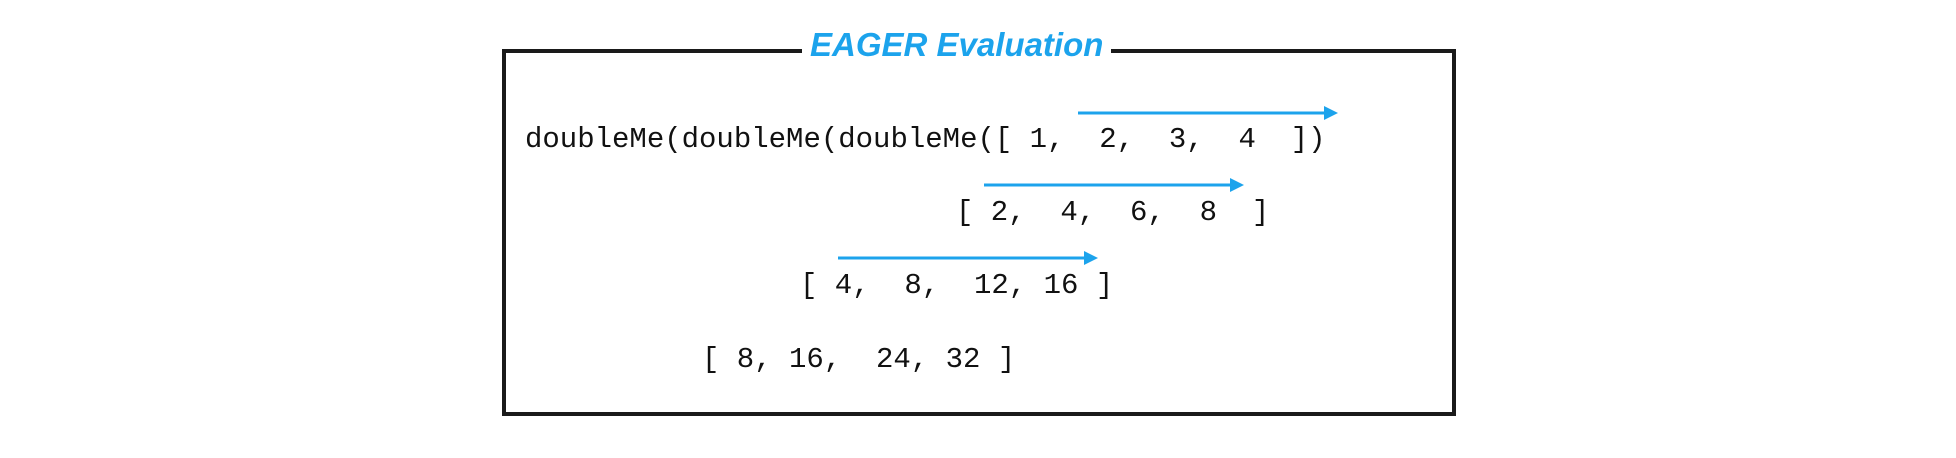 The image size is (1956, 458). What do you see at coordinates (859, 359) in the screenshot?
I see `code-line-4: [ 8, 16, 24, 32 ]` at bounding box center [859, 359].